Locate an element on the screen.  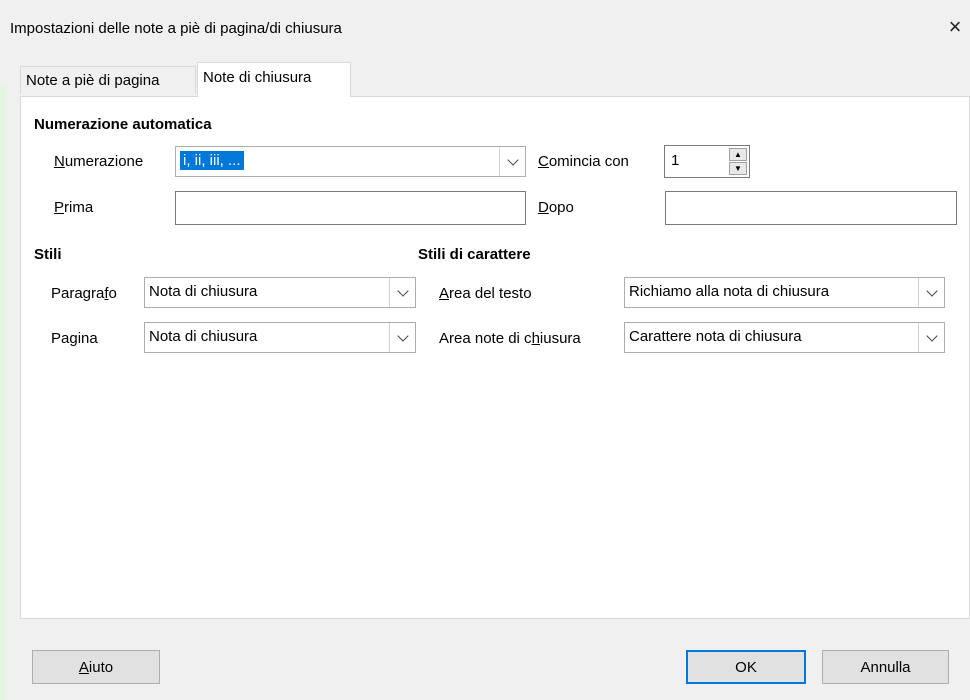
endnote-area-style-value: Carattere nota di chiusura is located at coordinates (715, 336).